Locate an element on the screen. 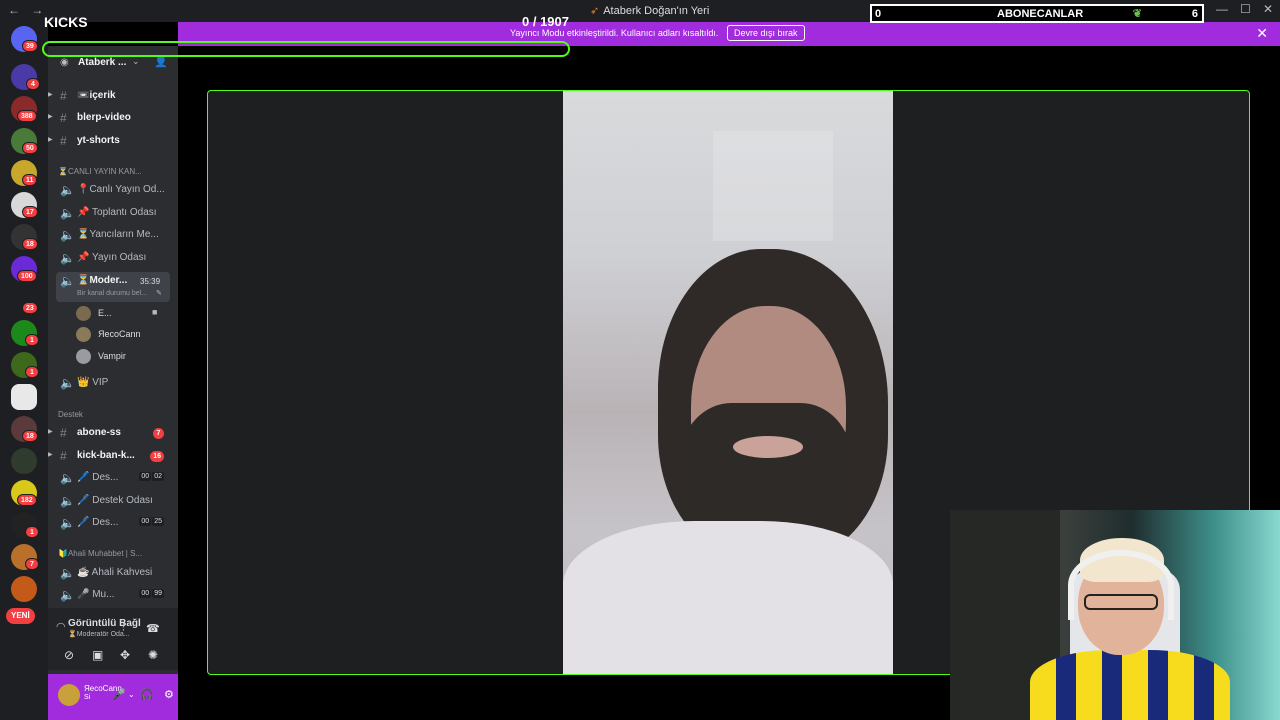 This screenshot has height=720, width=1280. maximize-button: ☐ is located at coordinates (1245, 9).